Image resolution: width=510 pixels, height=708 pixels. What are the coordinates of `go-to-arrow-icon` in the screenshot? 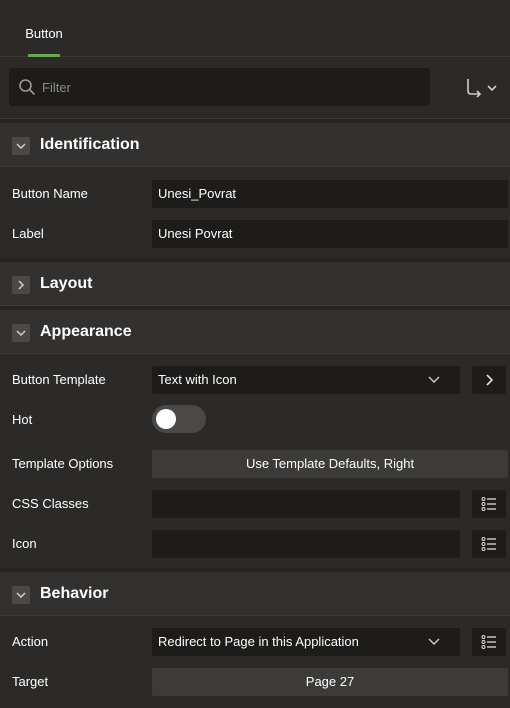 It's located at (482, 88).